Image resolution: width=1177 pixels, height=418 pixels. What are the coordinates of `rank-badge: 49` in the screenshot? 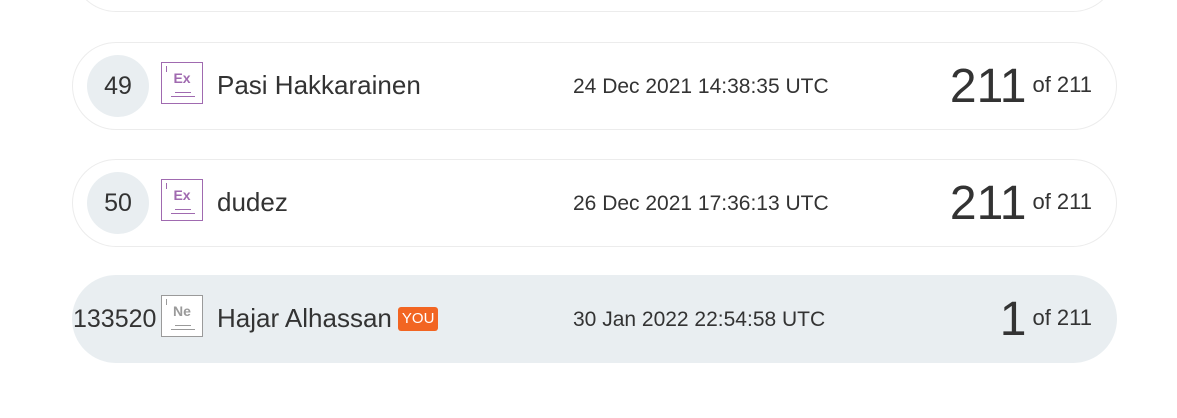 It's located at (118, 86).